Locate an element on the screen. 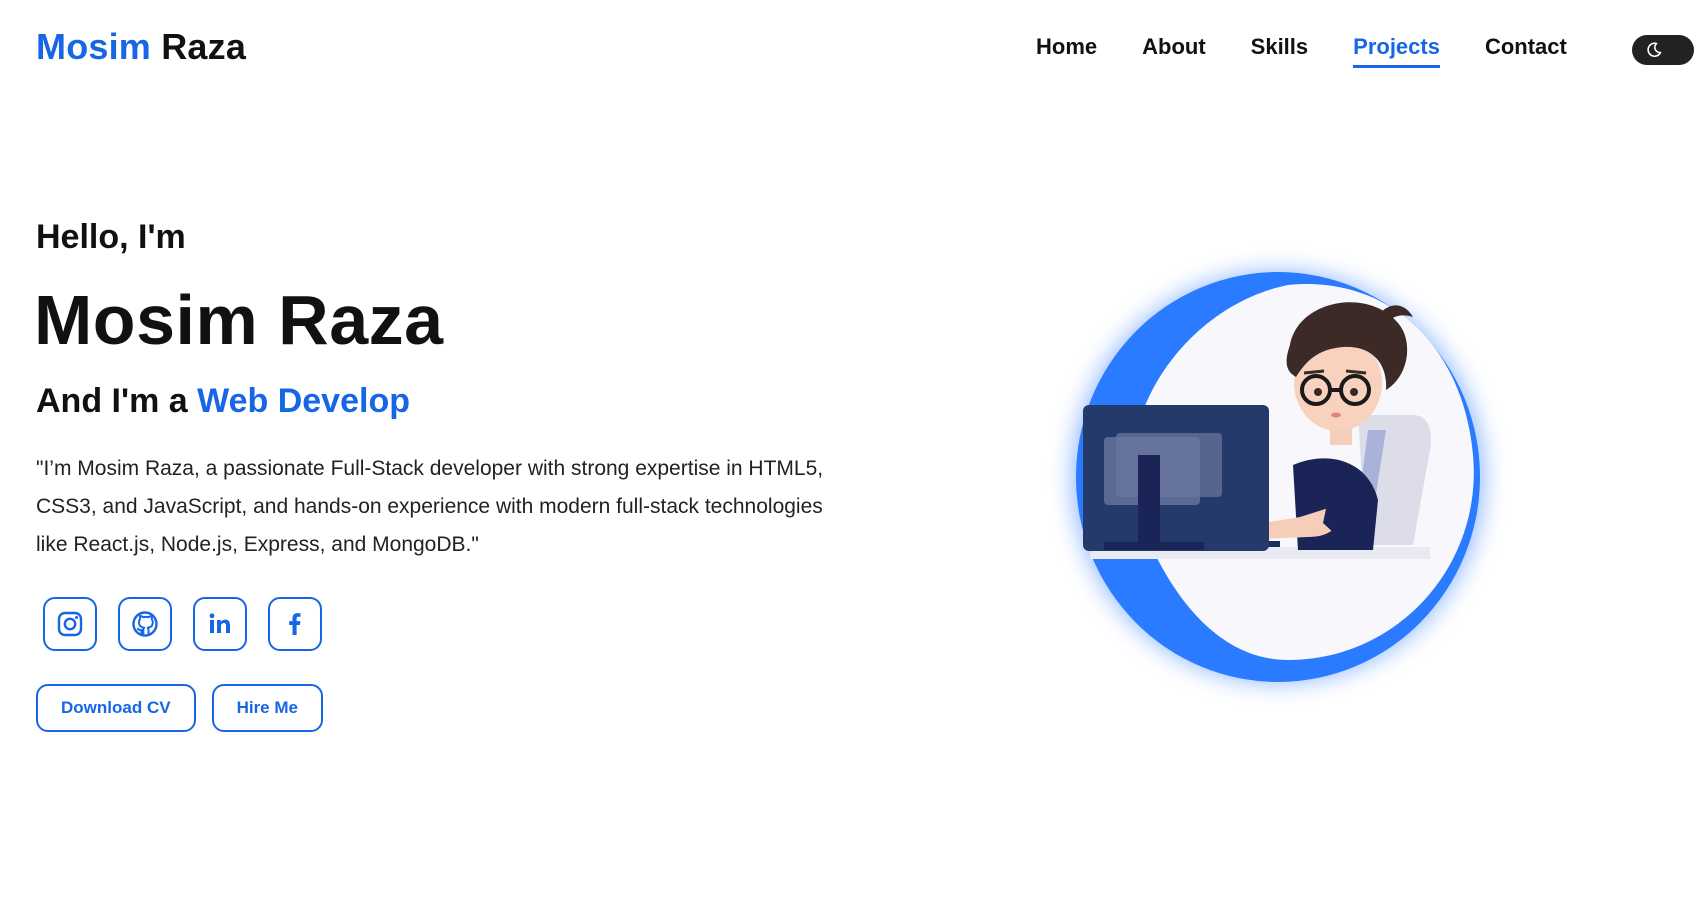 The width and height of the screenshot is (1706, 917). site-logo: Mosim Raza is located at coordinates (141, 47).